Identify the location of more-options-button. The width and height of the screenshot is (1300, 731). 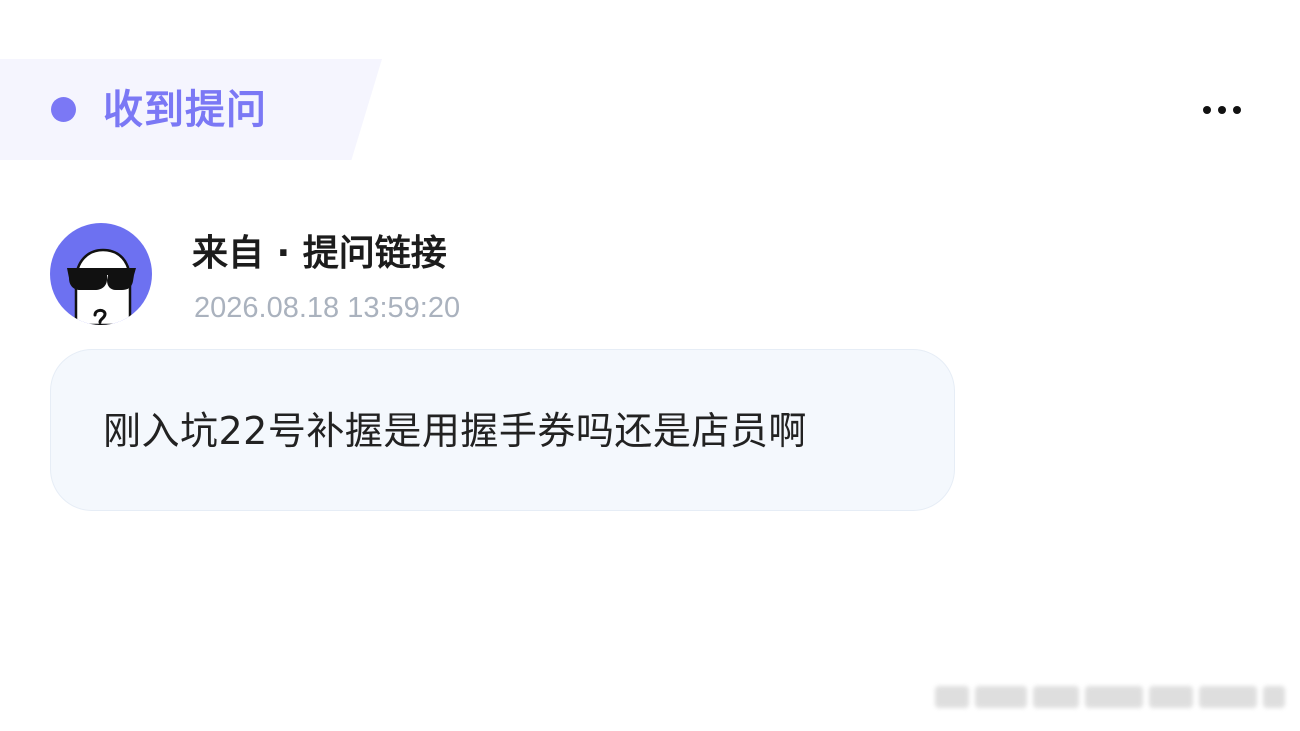
(1222, 110).